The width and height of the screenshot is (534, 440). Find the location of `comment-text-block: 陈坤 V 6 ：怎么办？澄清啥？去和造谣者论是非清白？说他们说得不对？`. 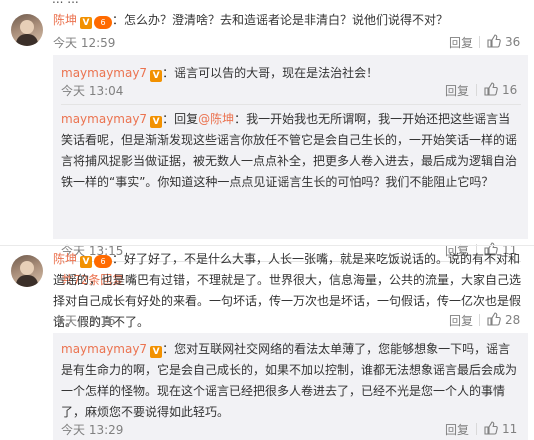

comment-text-block: 陈坤 V 6 ：怎么办？澄清啥？去和造谣者论是非清白？说他们说得不对？ is located at coordinates (288, 20).